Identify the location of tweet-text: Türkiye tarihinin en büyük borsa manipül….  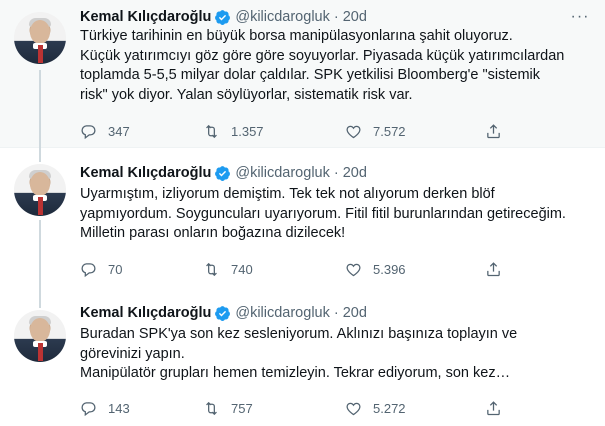
(322, 65).